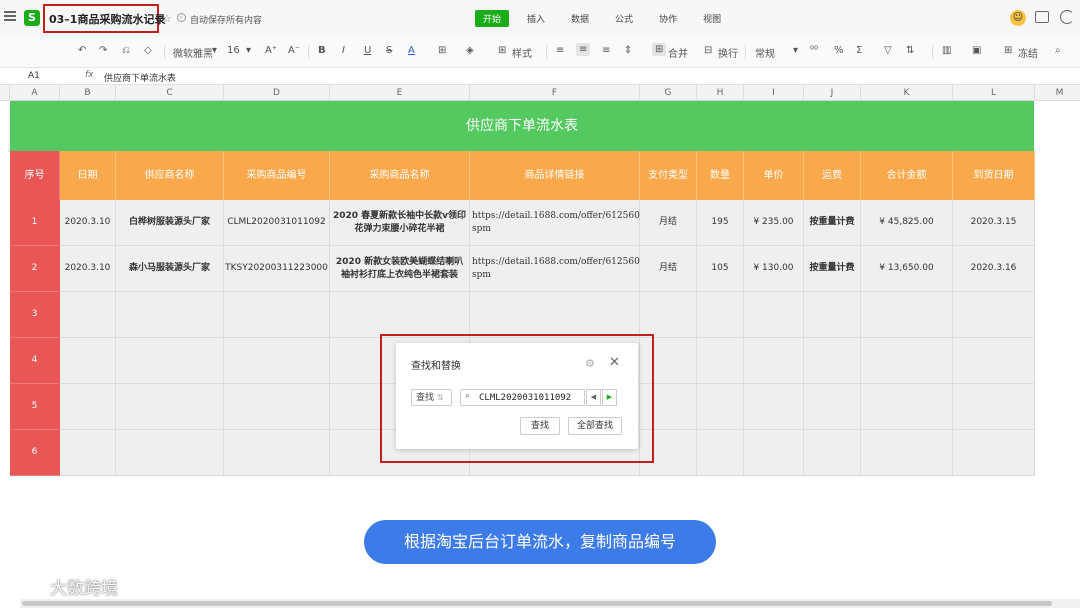  Describe the element at coordinates (107, 19) in the screenshot. I see `doc-title: 03–1商品采购流水记录` at that location.